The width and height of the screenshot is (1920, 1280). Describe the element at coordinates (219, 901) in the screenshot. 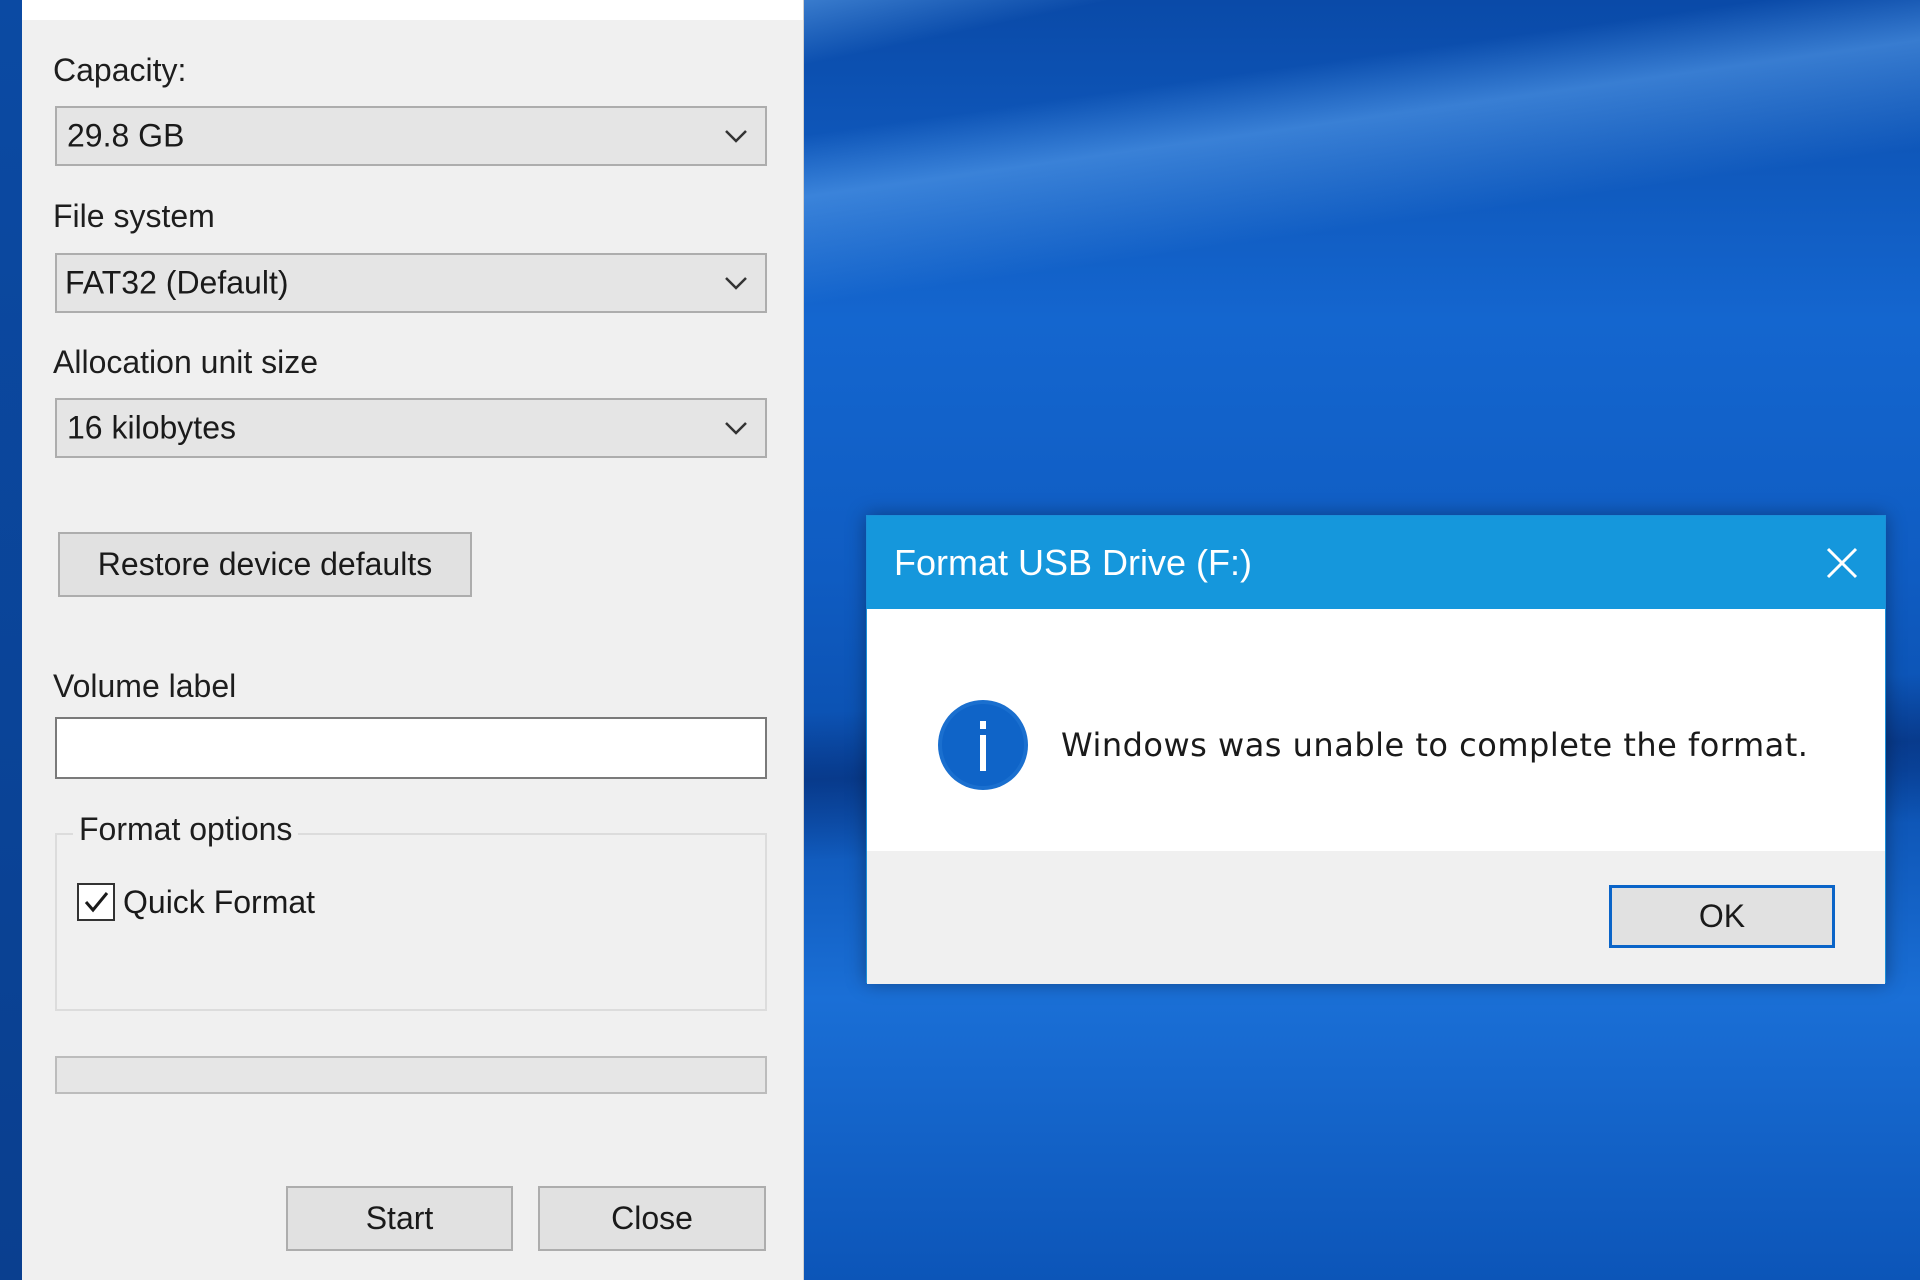

I see `quick-format-label: Quick Format` at that location.